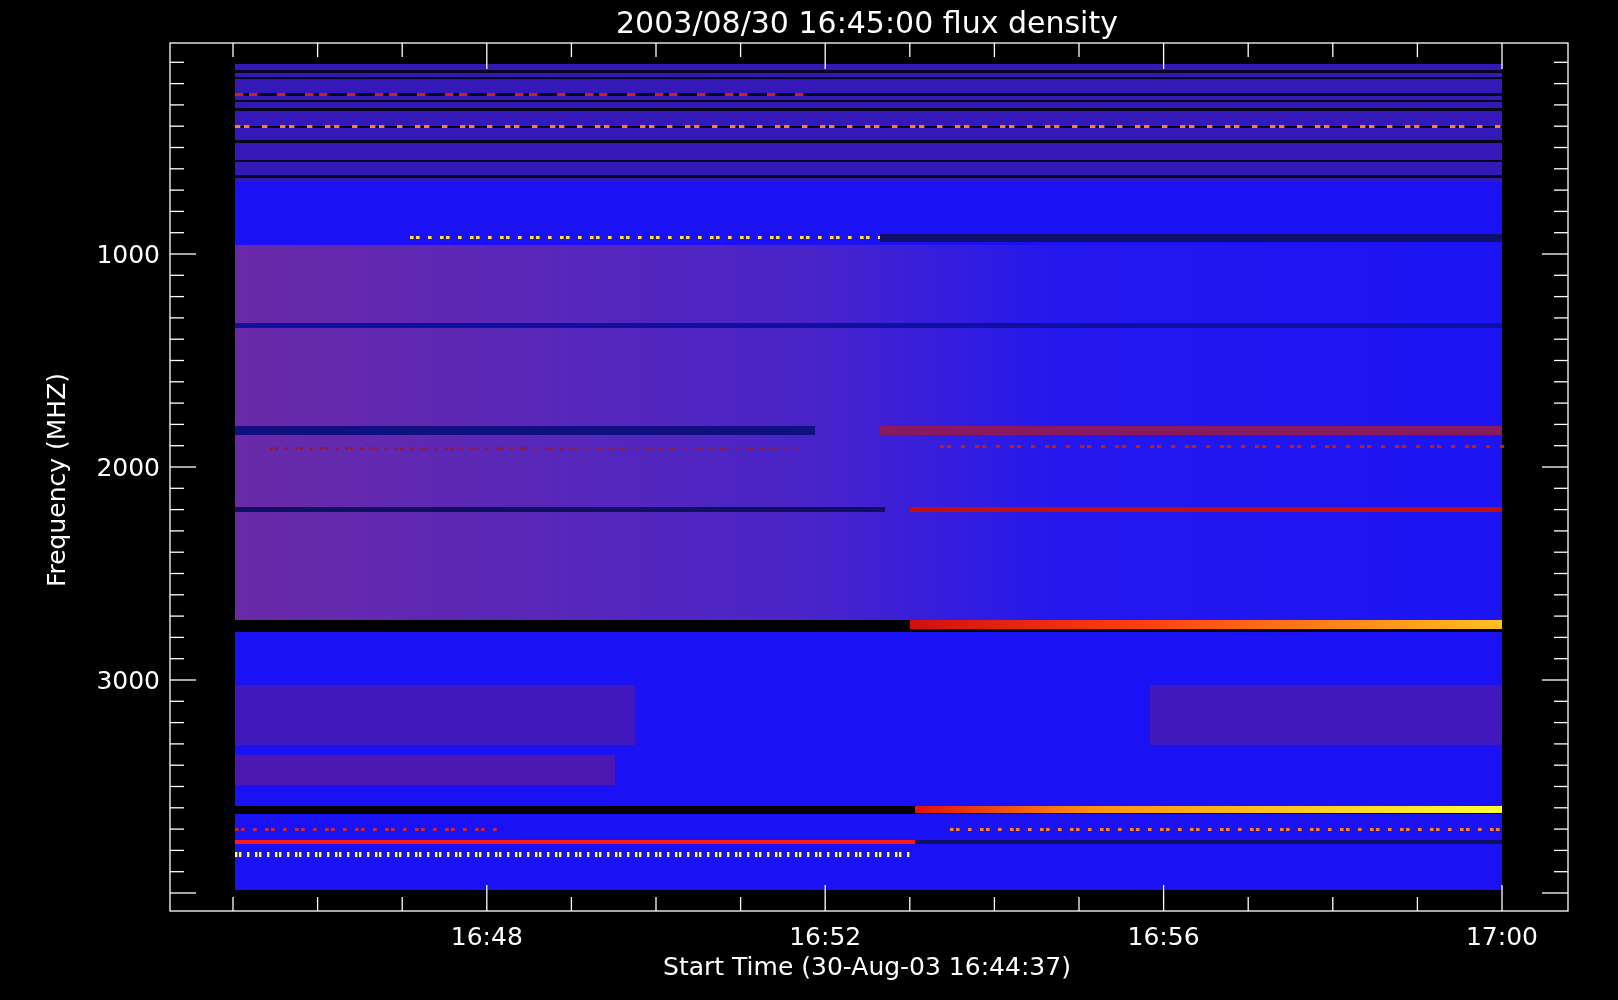 This screenshot has width=1618, height=1000. I want to click on chart-title: 2003/08/30 16:45:00 flux density, so click(867, 22).